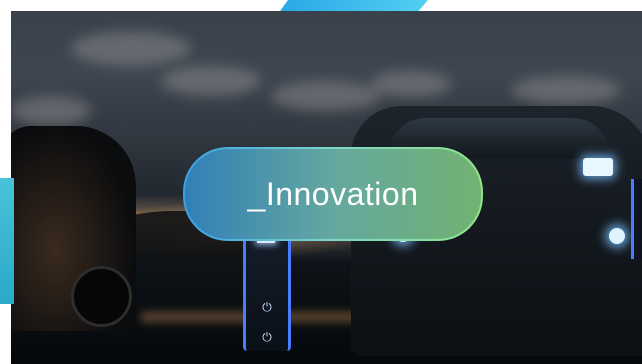  I want to click on fog-light-right, so click(617, 236).